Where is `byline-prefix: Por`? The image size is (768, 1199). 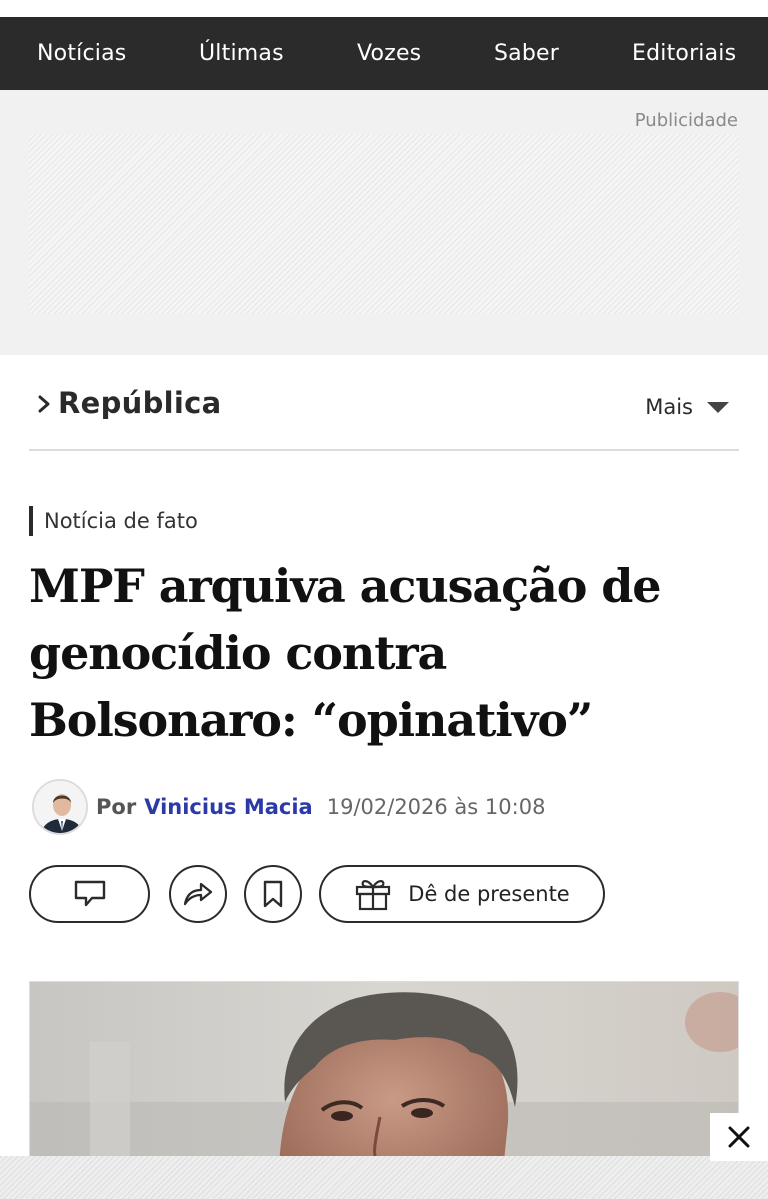 byline-prefix: Por is located at coordinates (116, 807).